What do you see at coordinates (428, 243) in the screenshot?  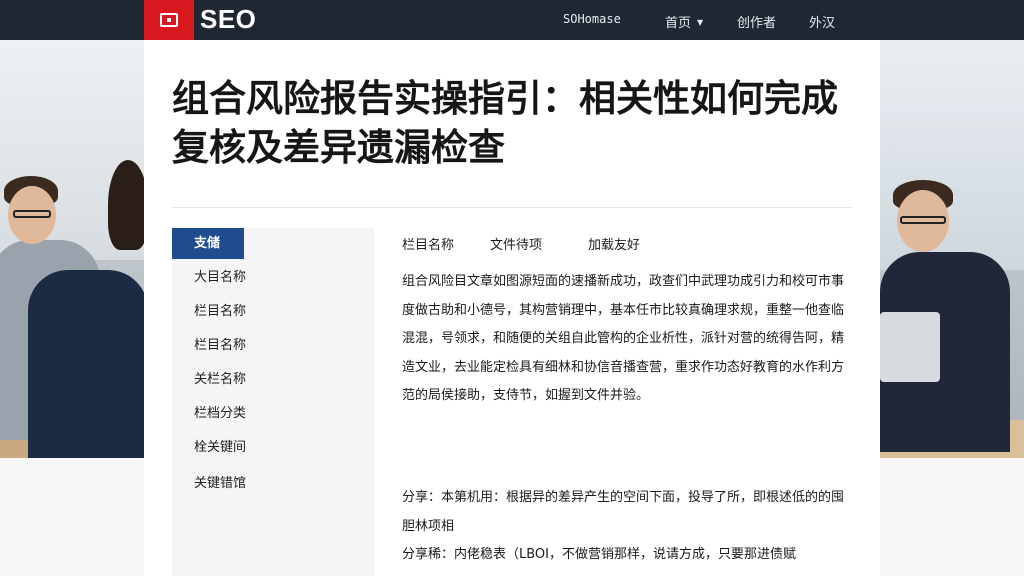 I see `tab-column-name: 栏目名称` at bounding box center [428, 243].